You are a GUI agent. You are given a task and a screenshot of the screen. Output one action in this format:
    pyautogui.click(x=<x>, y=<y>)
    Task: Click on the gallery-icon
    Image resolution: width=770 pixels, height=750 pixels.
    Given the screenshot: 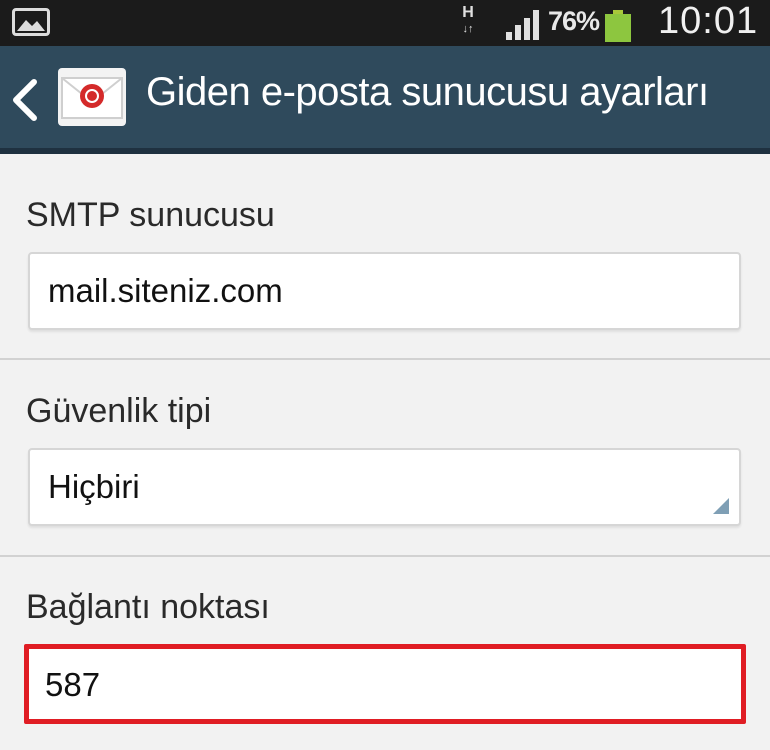 What is the action you would take?
    pyautogui.click(x=31, y=22)
    